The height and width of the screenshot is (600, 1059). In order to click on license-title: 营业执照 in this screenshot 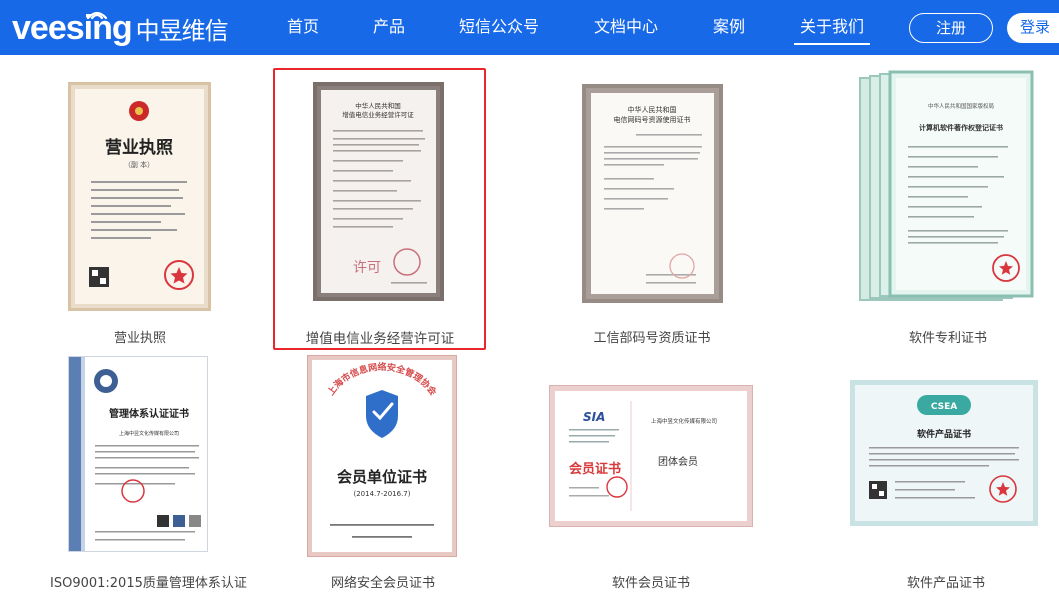, I will do `click(139, 147)`.